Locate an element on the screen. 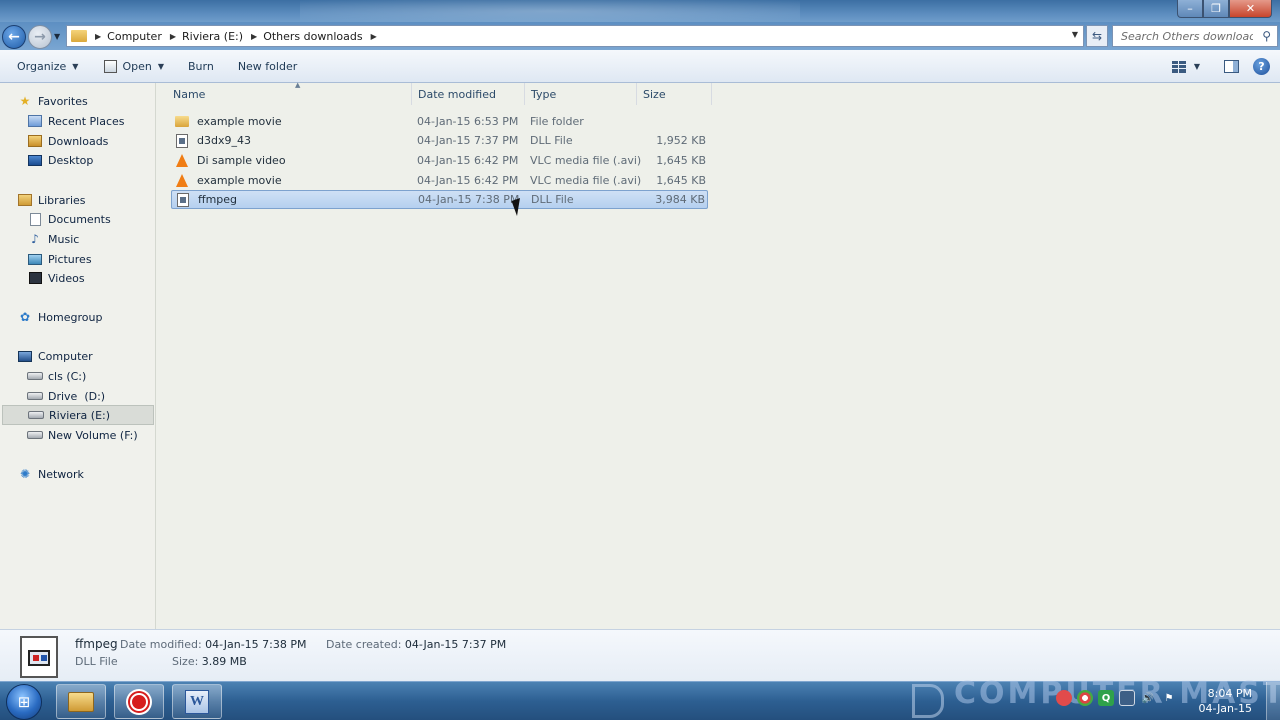 The image size is (1280, 720). taskbar-explorer is located at coordinates (81, 701).